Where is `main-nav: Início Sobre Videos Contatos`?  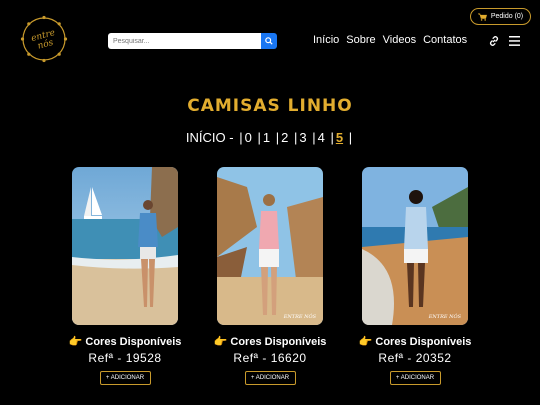
main-nav: Início Sobre Videos Contatos is located at coordinates (390, 40).